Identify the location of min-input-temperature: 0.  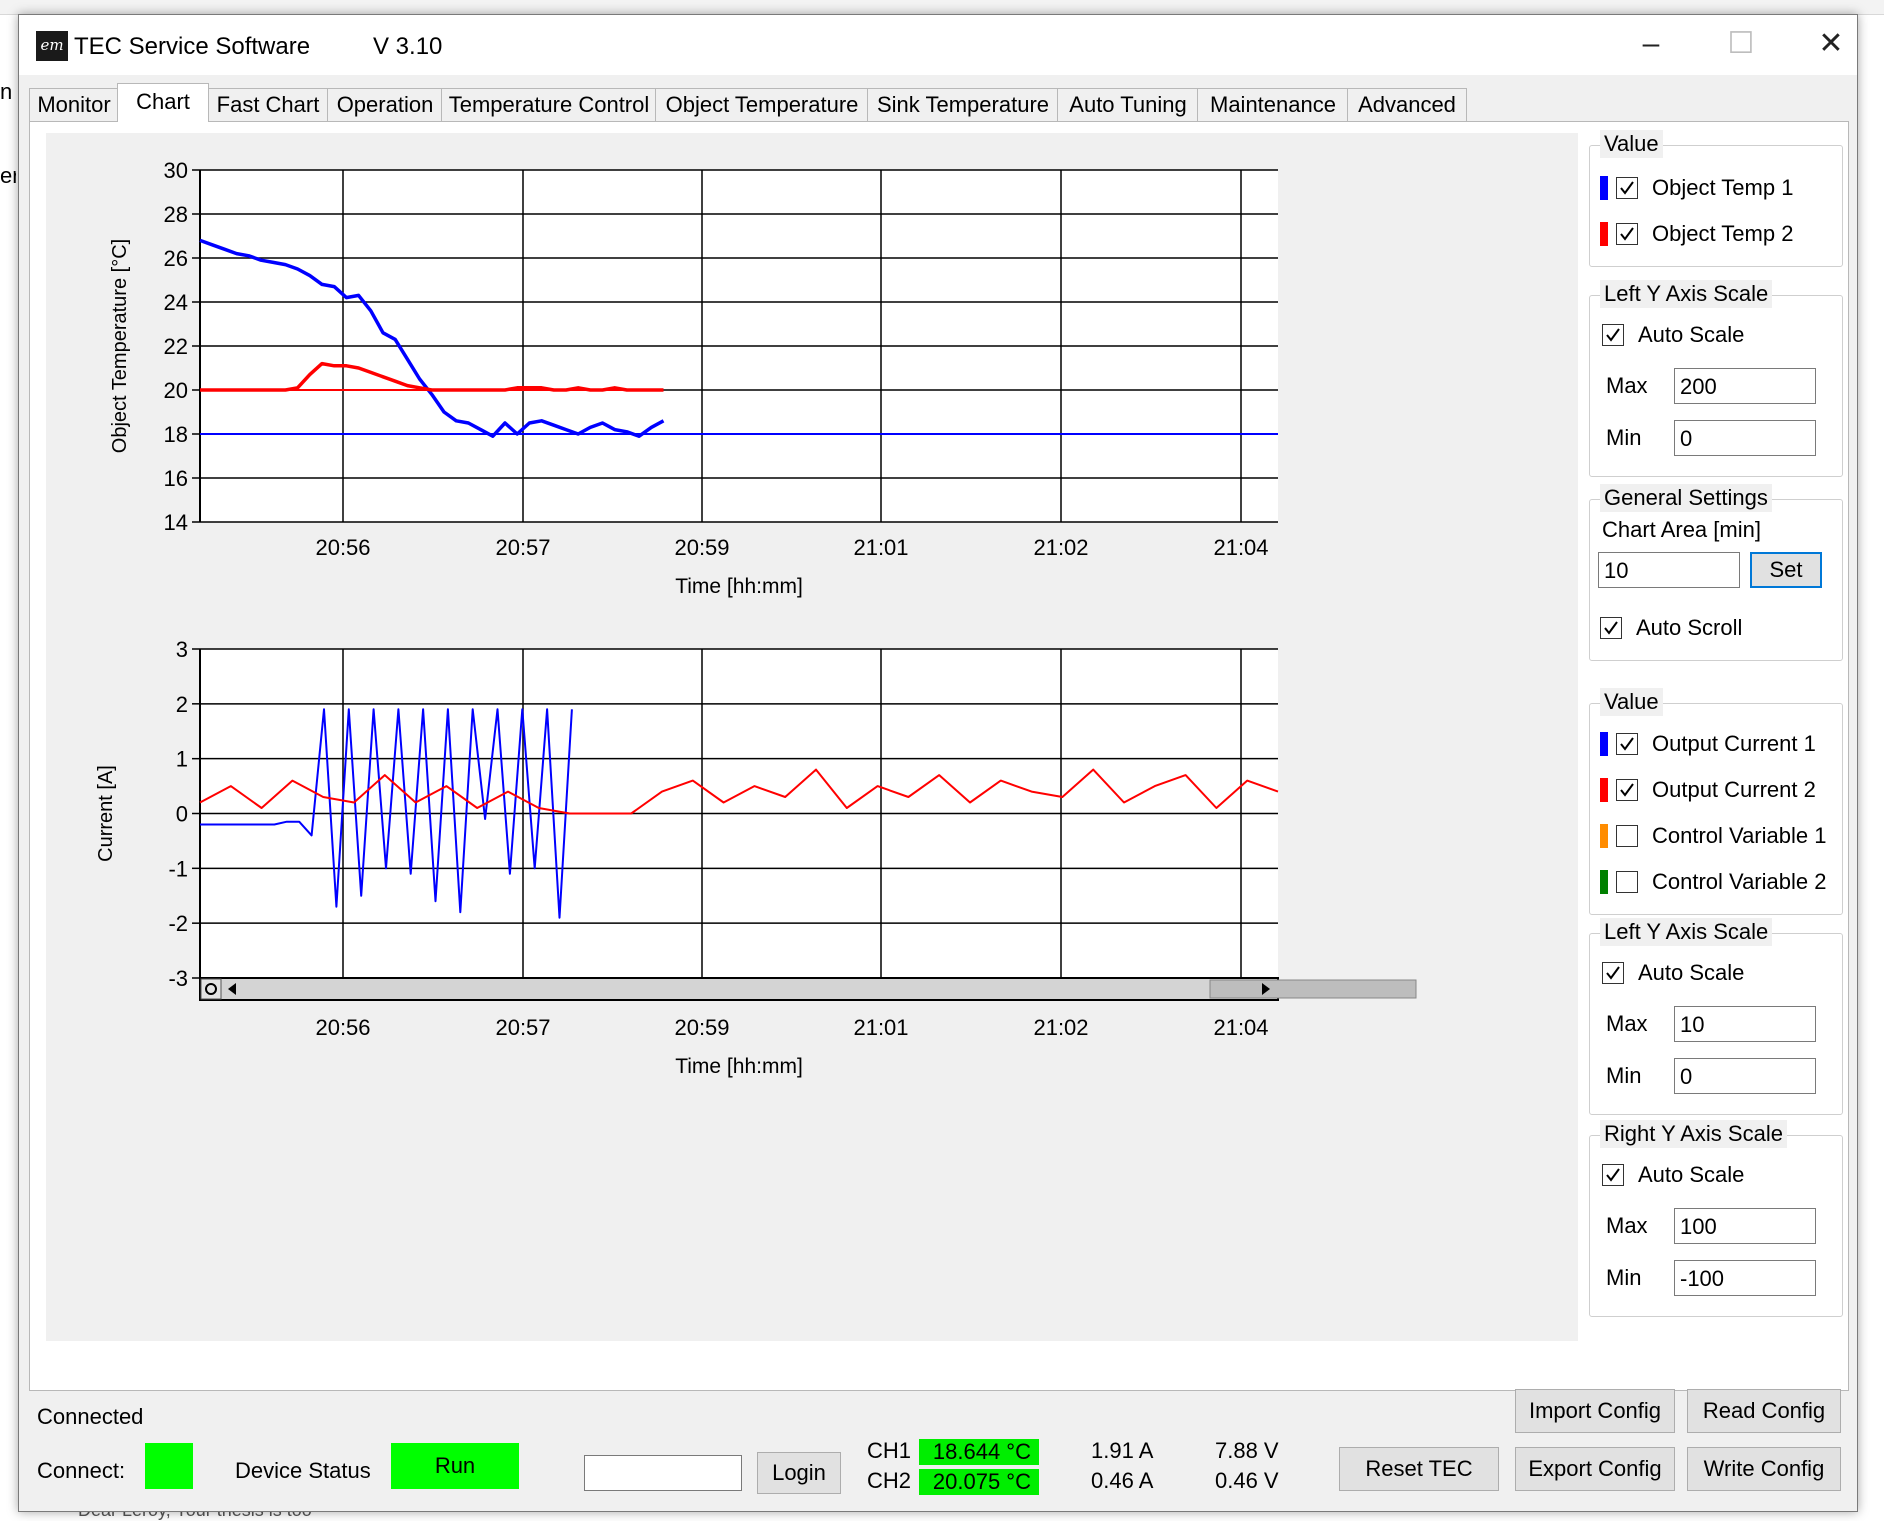
(1745, 438).